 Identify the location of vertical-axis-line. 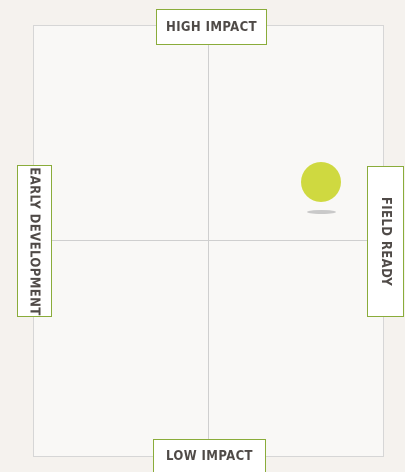
(208, 241).